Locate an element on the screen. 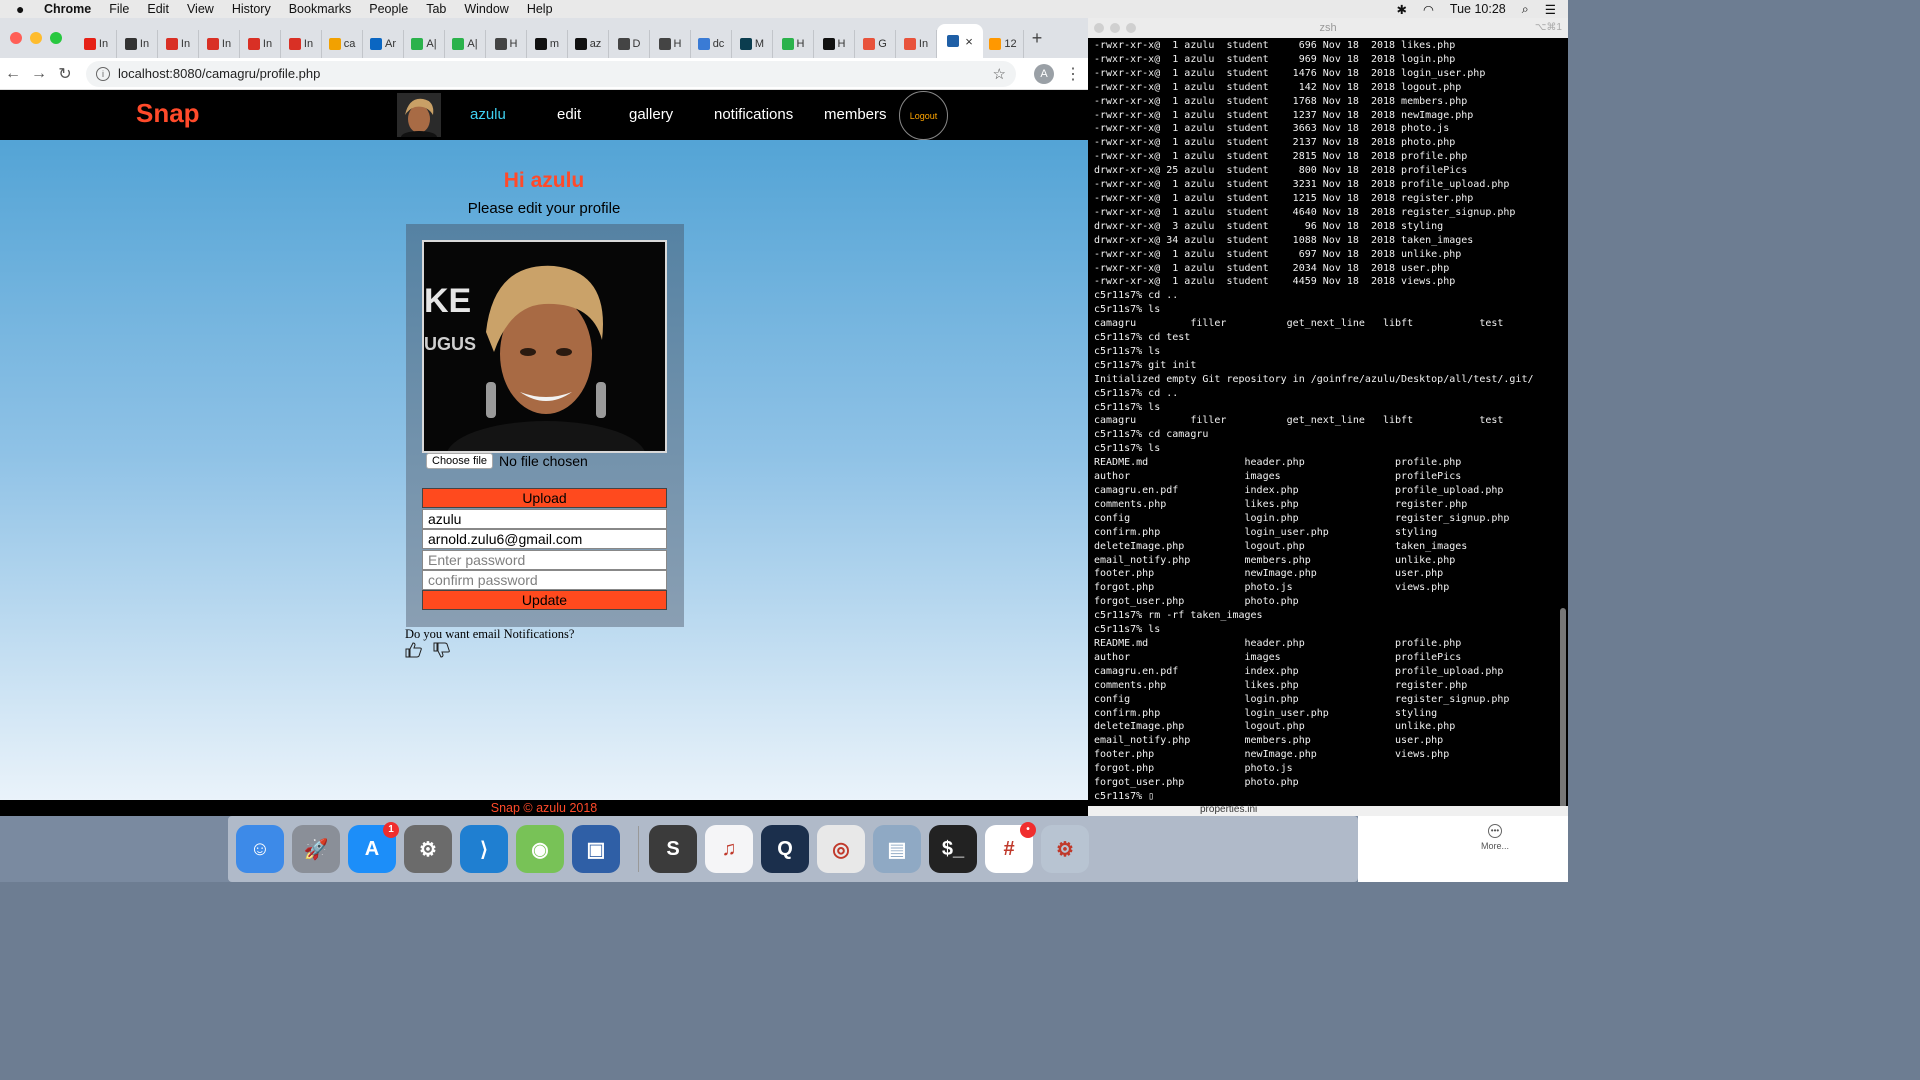 Image resolution: width=1920 pixels, height=1080 pixels. preview-icon: ▤ is located at coordinates (897, 849).